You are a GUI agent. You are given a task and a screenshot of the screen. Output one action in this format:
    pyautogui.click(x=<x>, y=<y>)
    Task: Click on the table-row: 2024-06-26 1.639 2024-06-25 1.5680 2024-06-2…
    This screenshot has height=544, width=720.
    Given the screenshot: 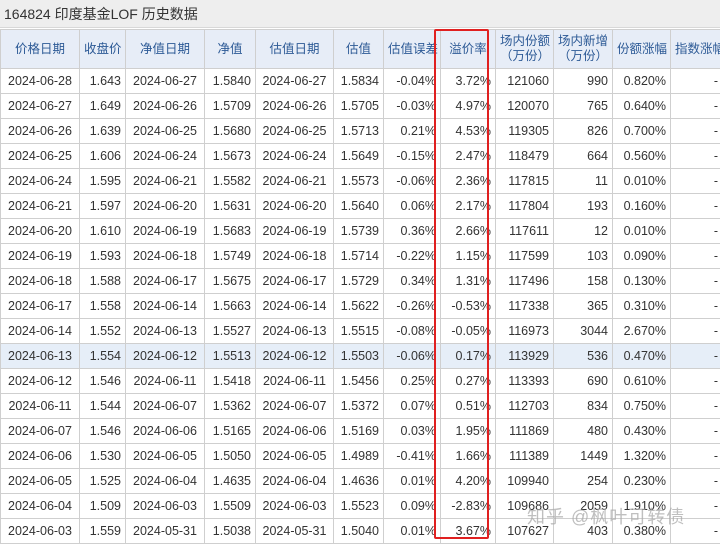 What is the action you would take?
    pyautogui.click(x=360, y=131)
    